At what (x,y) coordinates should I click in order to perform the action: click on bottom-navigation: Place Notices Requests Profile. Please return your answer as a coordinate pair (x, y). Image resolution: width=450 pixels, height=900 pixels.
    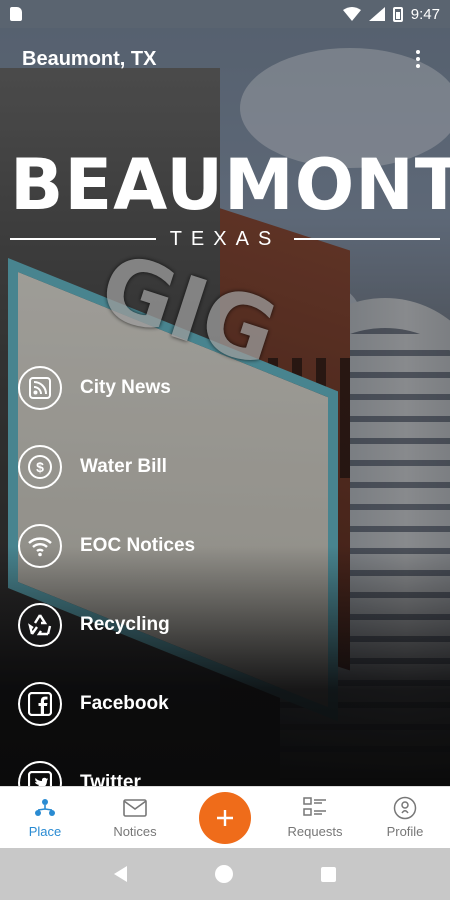
    Looking at the image, I should click on (225, 817).